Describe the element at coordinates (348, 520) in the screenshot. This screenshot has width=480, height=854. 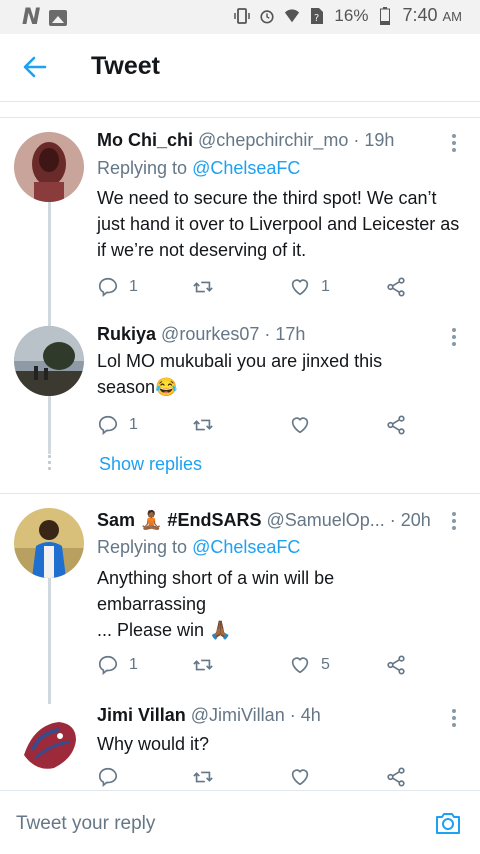
I see `author-handle: @SamuelOp... · 20h` at that location.